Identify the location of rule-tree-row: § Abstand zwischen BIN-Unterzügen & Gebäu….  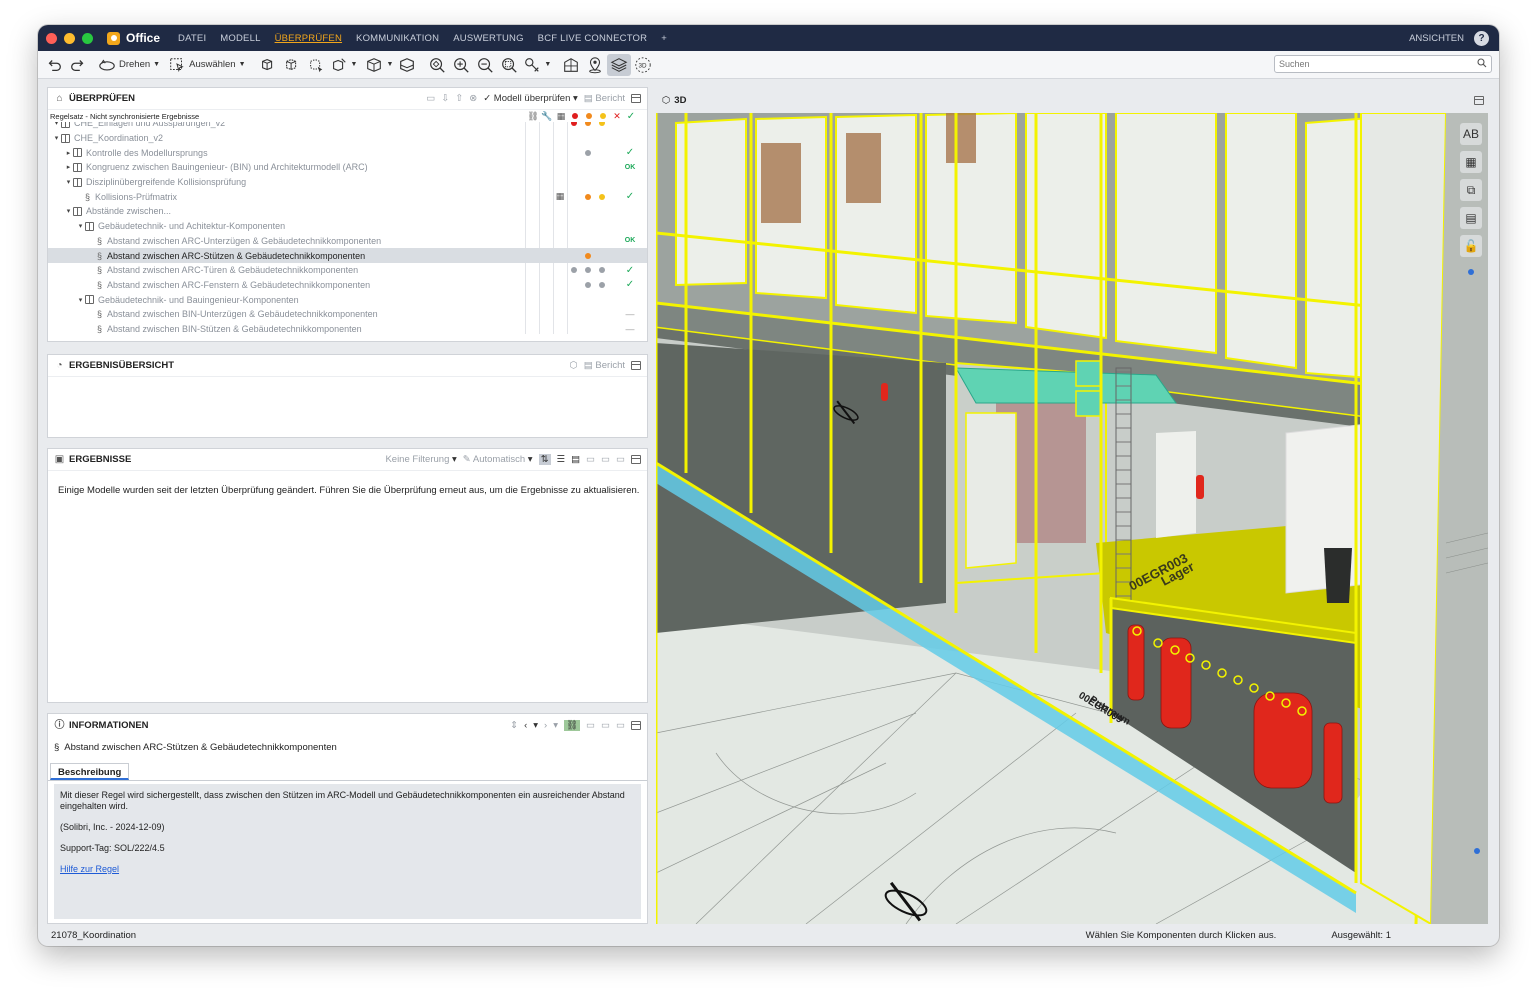
(347, 314).